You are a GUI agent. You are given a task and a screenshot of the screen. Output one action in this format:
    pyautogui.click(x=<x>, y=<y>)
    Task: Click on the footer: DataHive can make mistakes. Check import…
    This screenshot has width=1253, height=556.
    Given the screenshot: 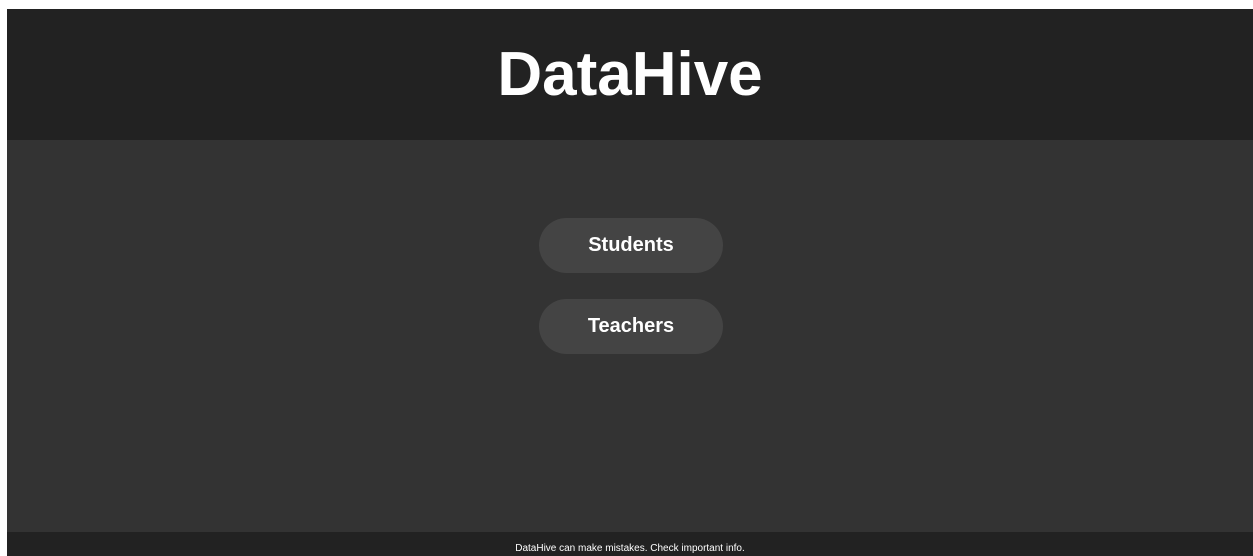 What is the action you would take?
    pyautogui.click(x=630, y=544)
    